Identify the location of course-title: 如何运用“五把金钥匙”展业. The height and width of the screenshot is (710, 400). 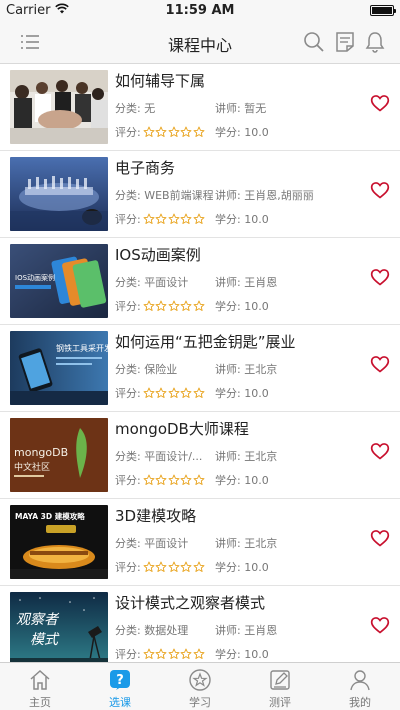
(205, 341).